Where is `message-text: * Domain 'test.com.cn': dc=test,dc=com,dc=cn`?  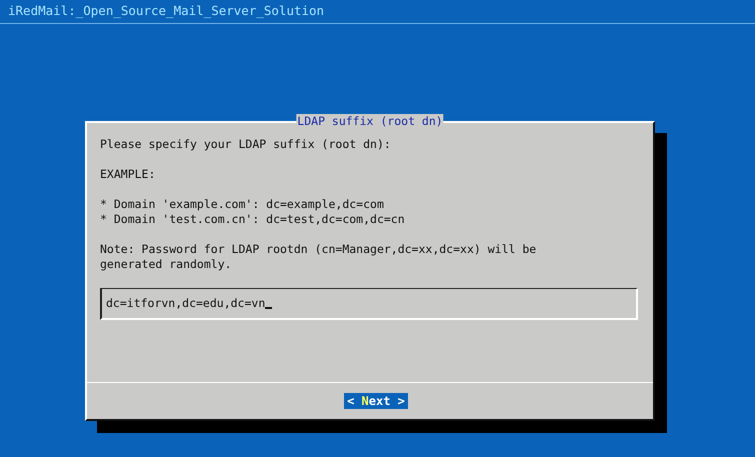
message-text: * Domain 'test.com.cn': dc=test,dc=com,dc=cn is located at coordinates (253, 219).